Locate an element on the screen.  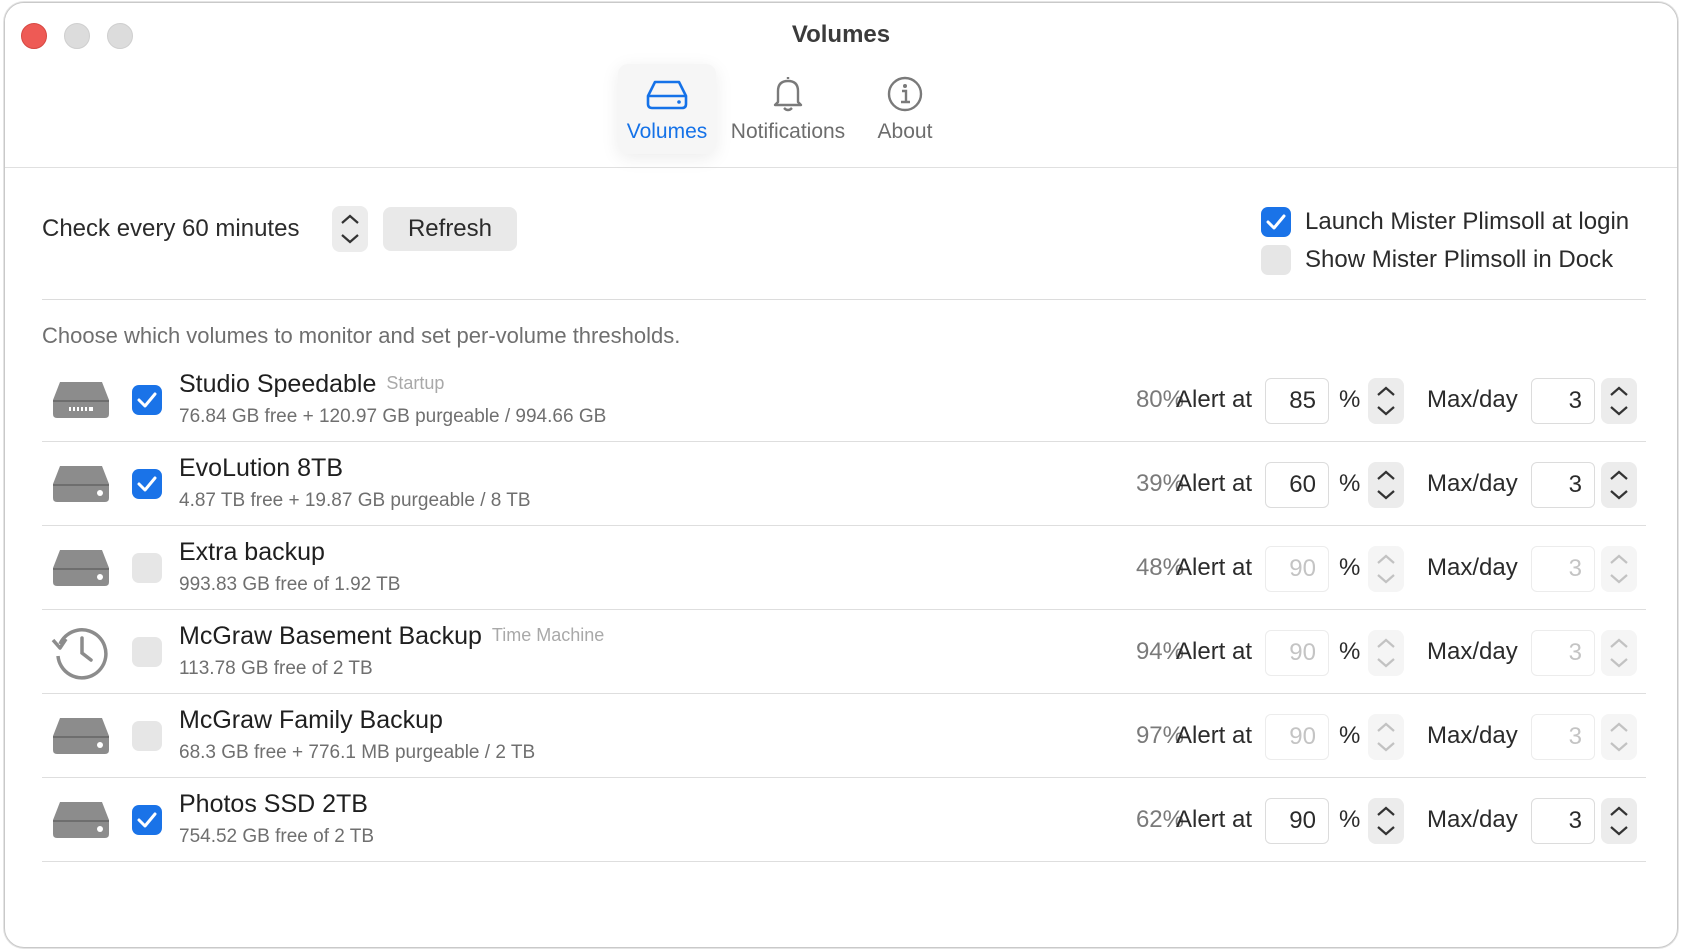
volume-used-percent: 80% is located at coordinates (1159, 399).